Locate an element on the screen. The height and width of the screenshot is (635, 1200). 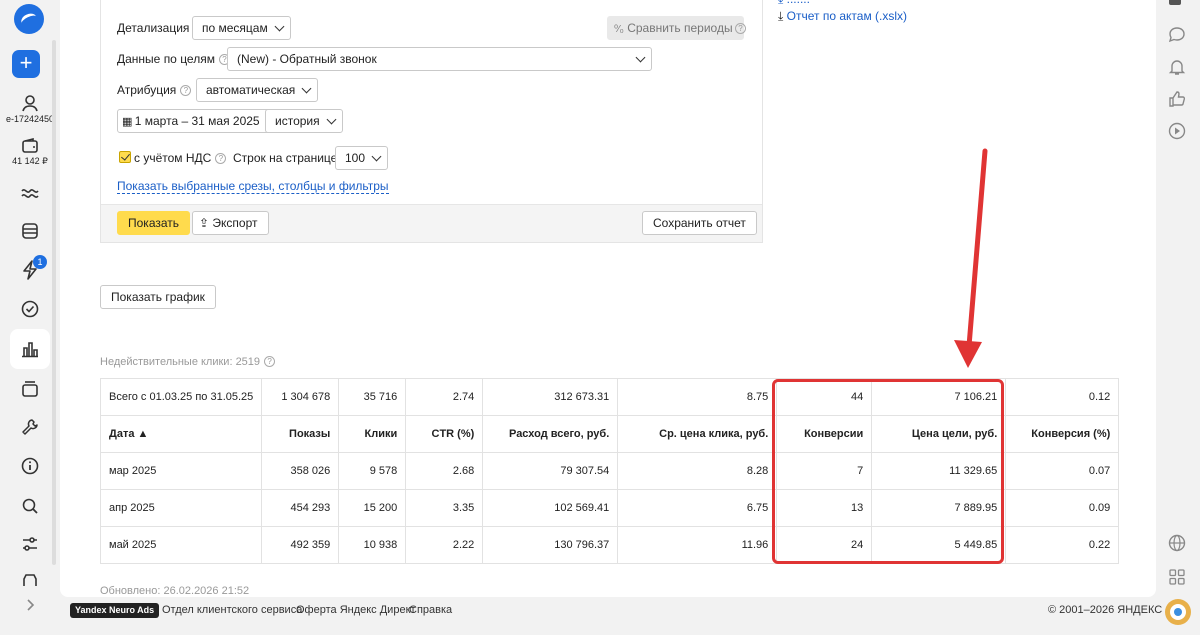
table-cell: 7 106.21 is located at coordinates (939, 397).